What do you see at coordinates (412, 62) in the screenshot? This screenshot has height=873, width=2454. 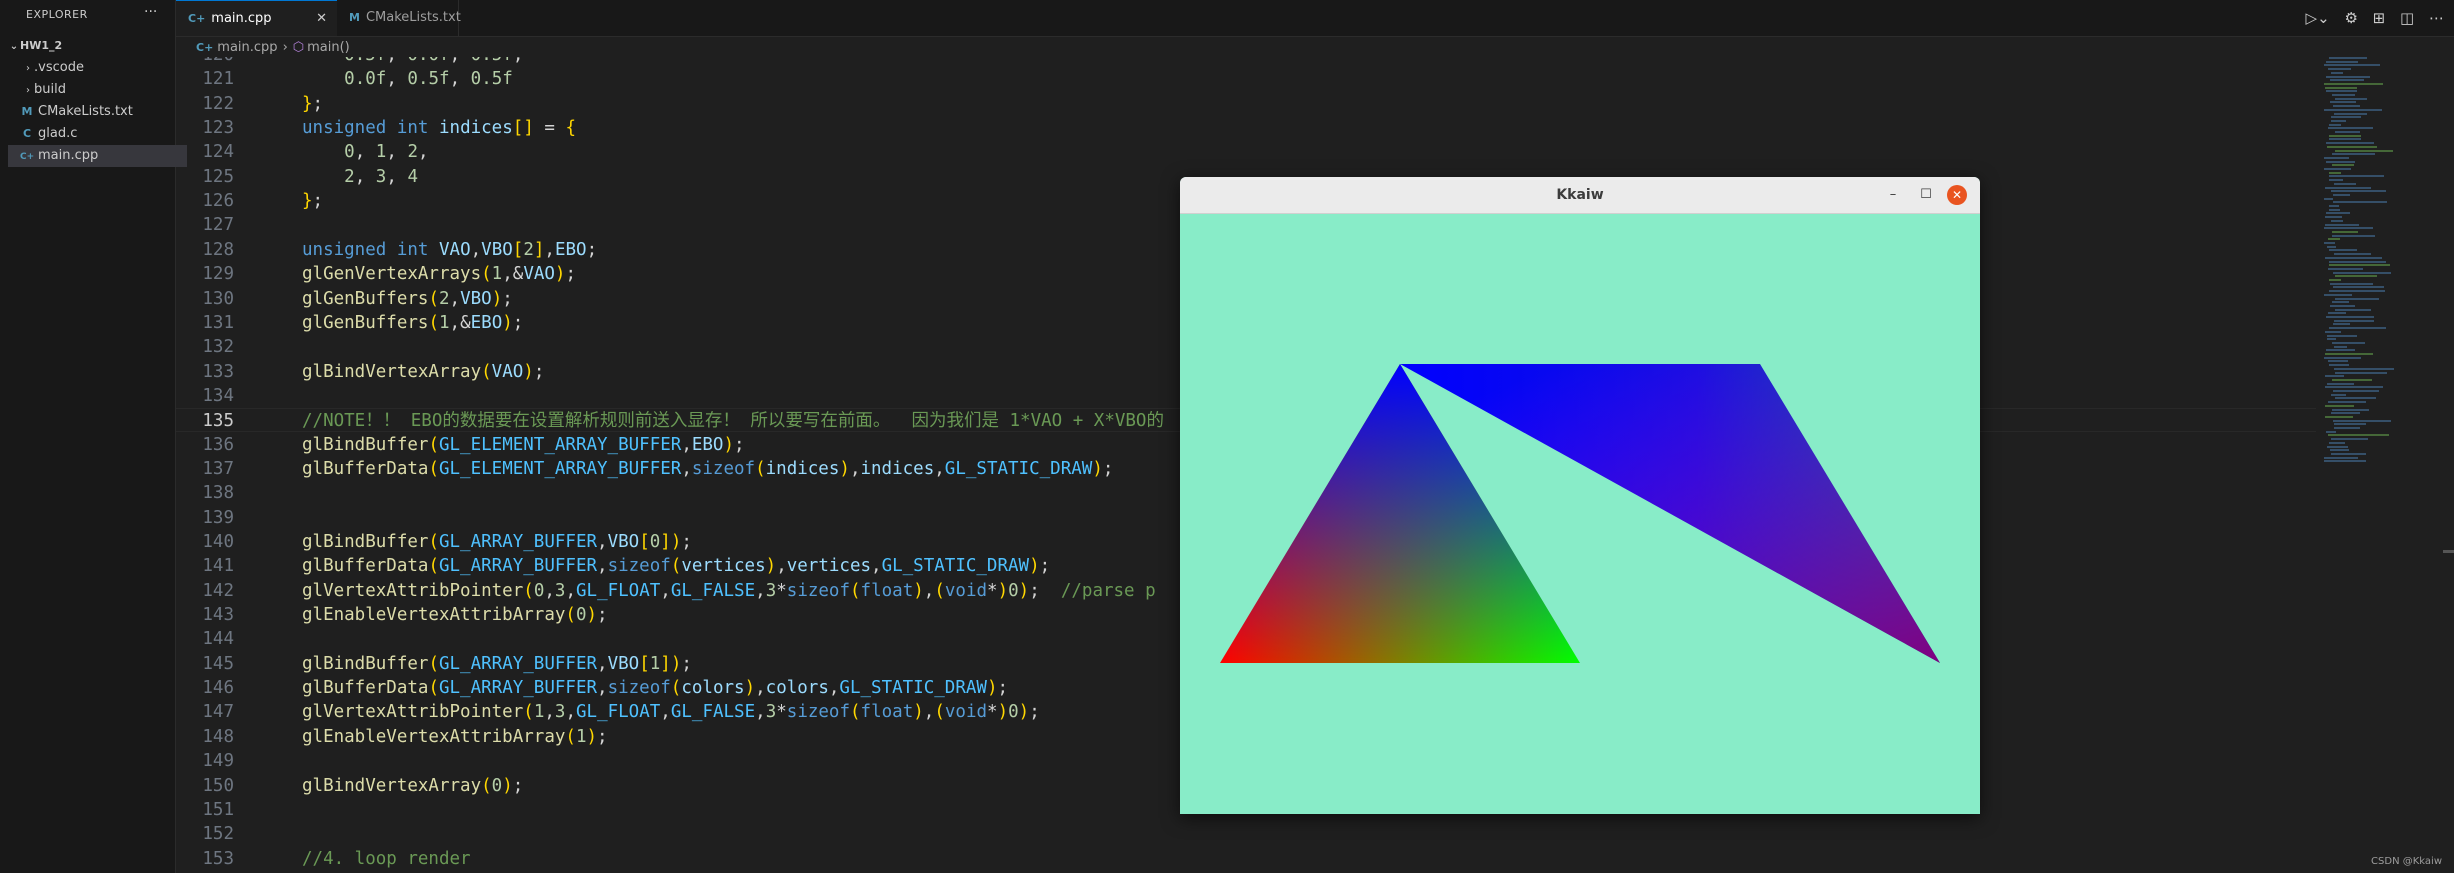 I see `line-text: 0.5f, 0.0f, 0.5f,` at bounding box center [412, 62].